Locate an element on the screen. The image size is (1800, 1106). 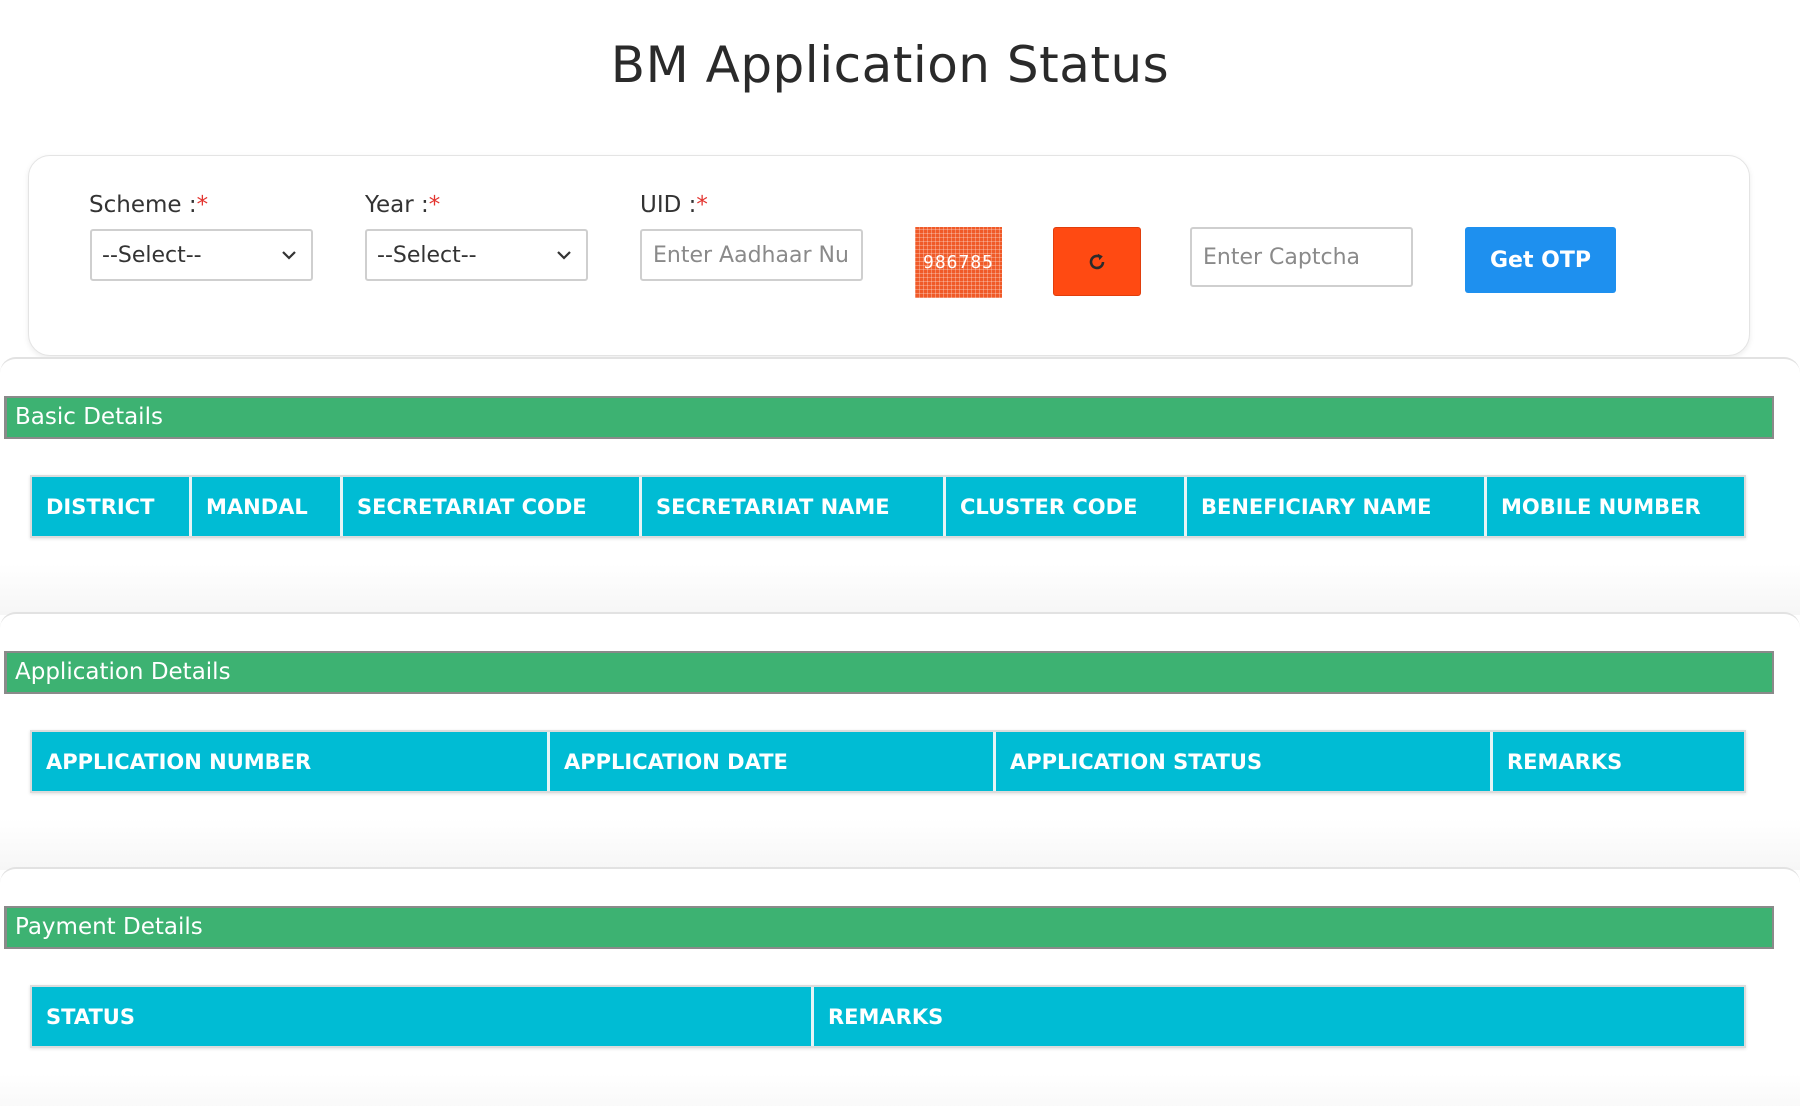
column-header: BENEFICIARY NAME is located at coordinates (1337, 506).